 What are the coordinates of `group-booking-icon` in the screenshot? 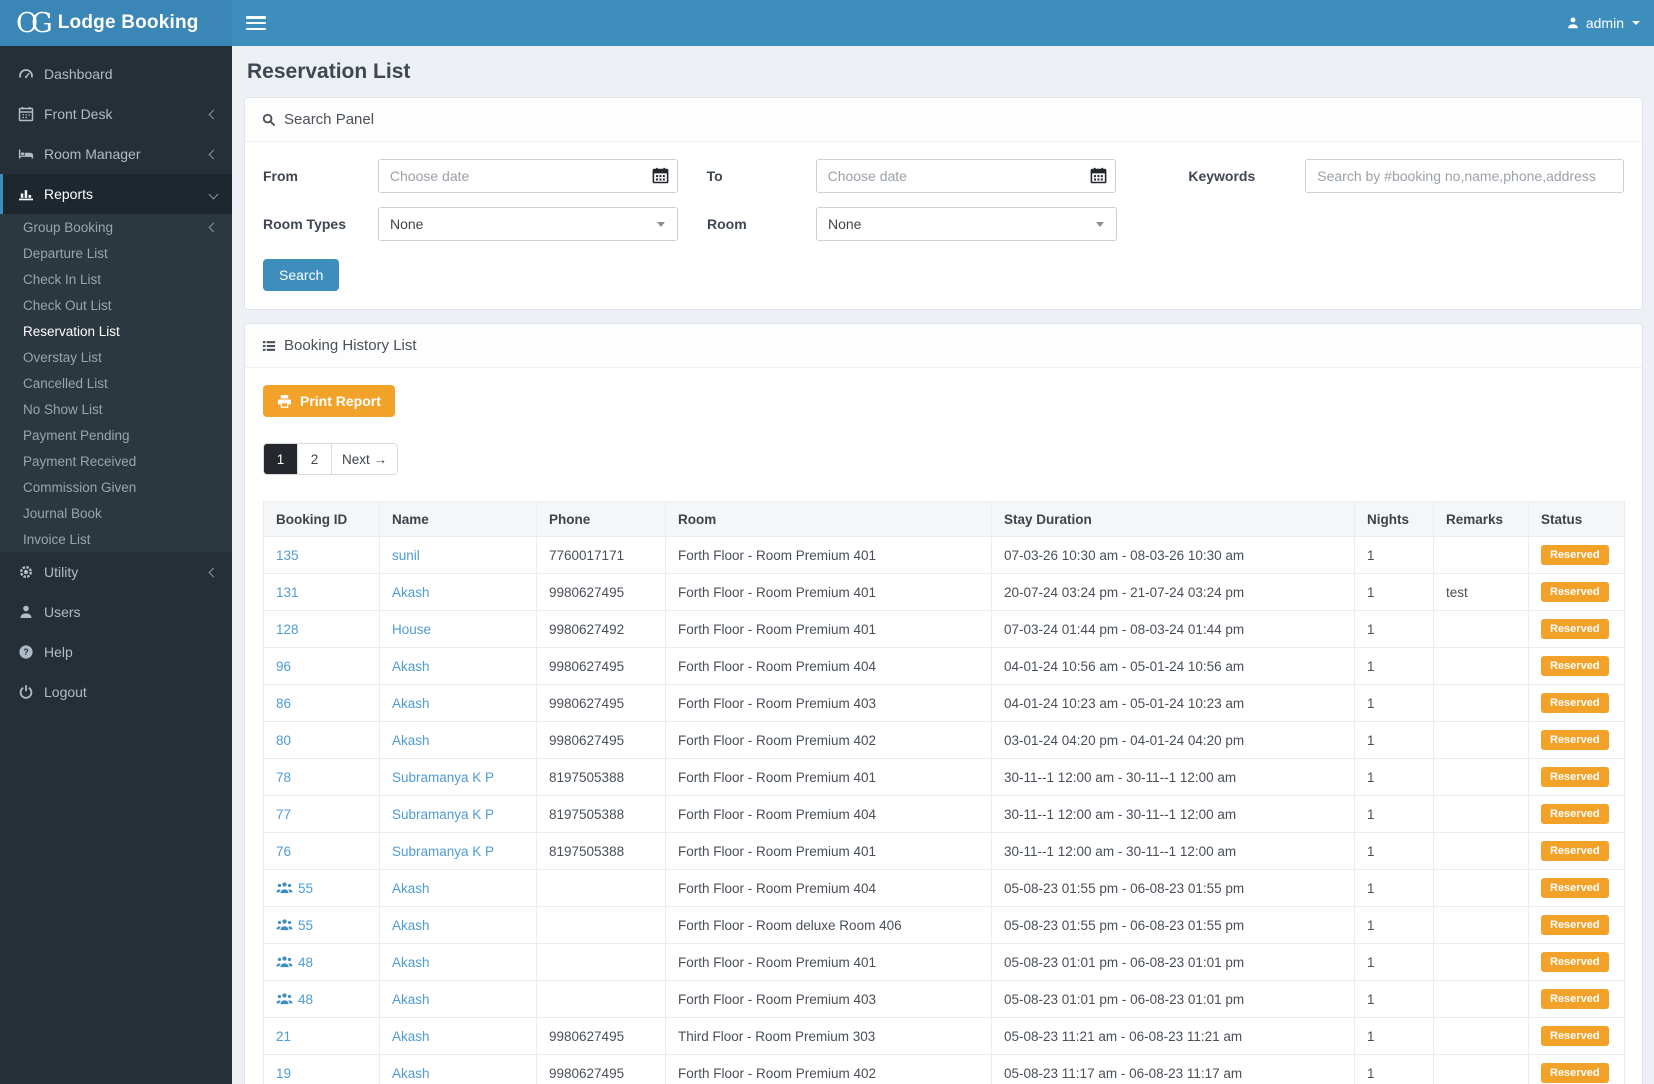 It's located at (284, 961).